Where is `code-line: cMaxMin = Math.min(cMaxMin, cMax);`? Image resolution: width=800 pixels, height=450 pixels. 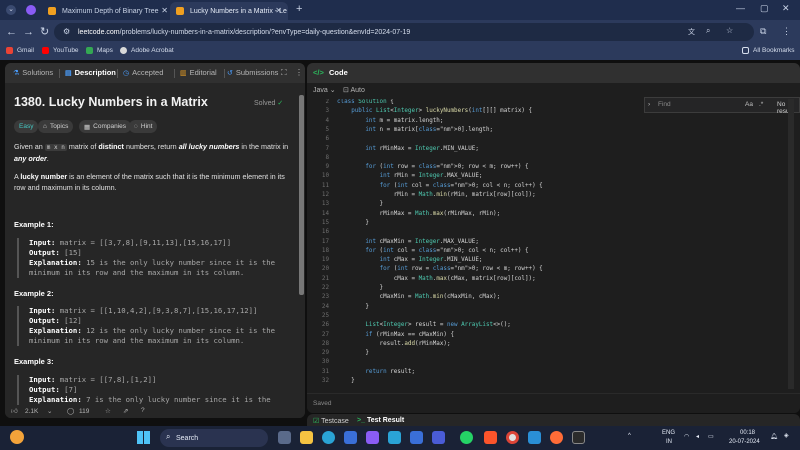
code-line: cMaxMin = Math.min(cMaxMin, cMax); is located at coordinates (419, 297).